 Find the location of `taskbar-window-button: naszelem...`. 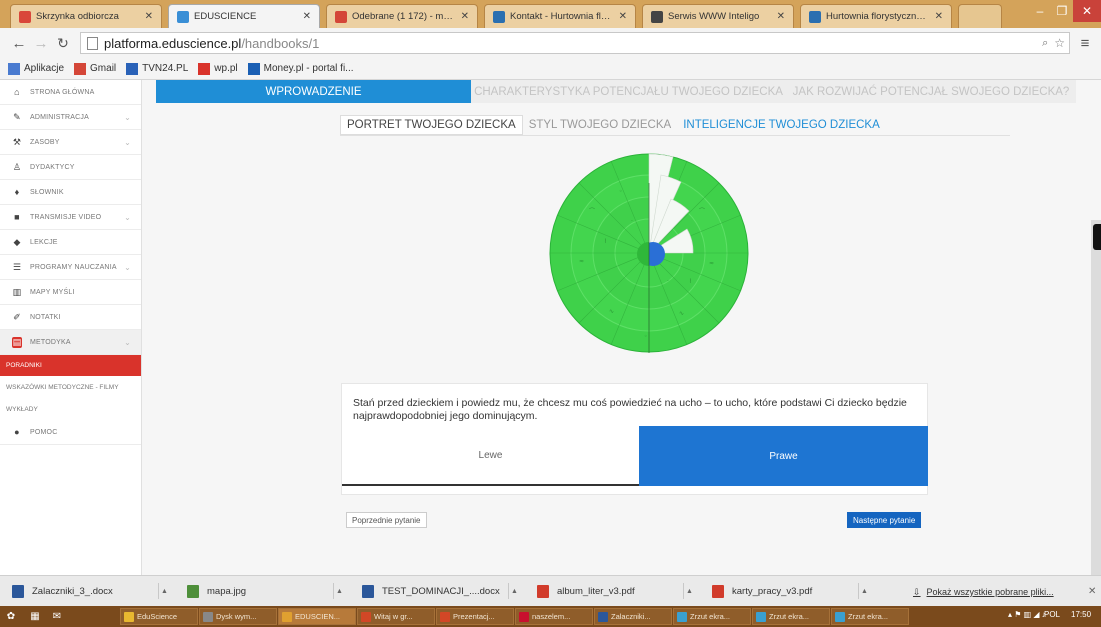

taskbar-window-button: naszelem... is located at coordinates (554, 616).